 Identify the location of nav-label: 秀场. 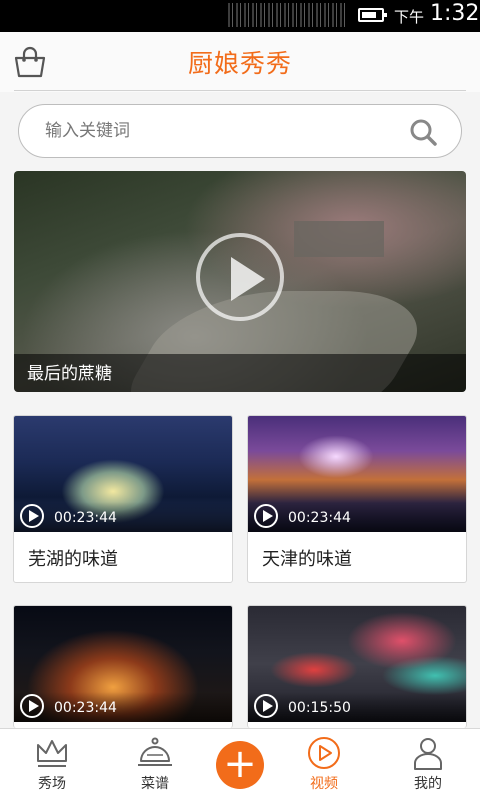
(52, 784).